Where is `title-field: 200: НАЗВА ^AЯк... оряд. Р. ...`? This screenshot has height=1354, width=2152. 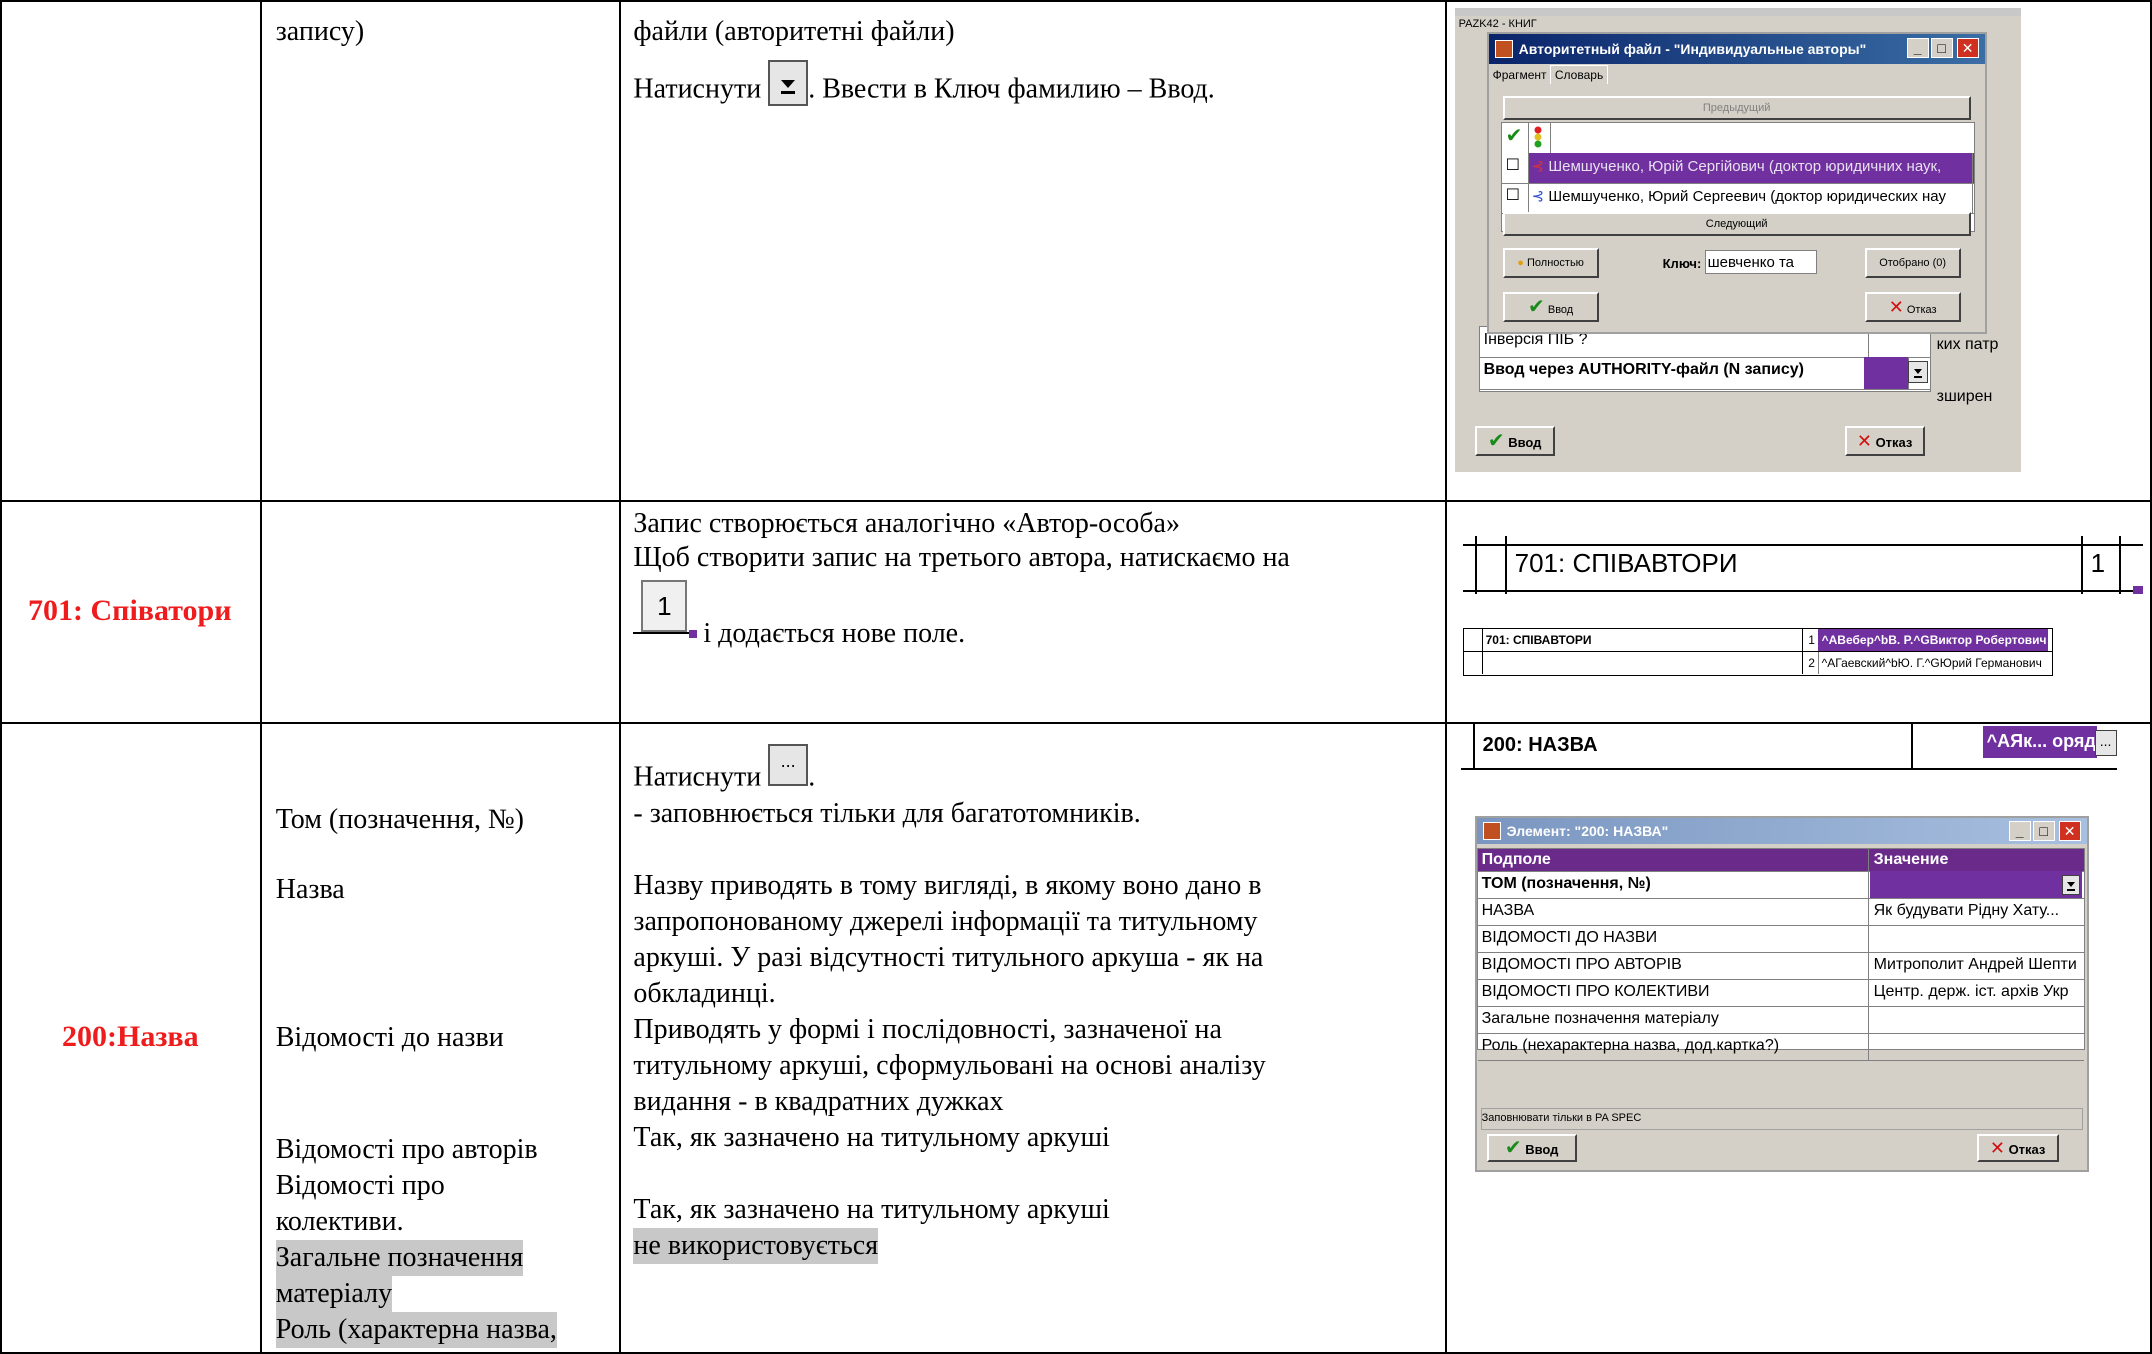 title-field: 200: НАЗВА ^AЯк... оряд. Р. ... is located at coordinates (1788, 747).